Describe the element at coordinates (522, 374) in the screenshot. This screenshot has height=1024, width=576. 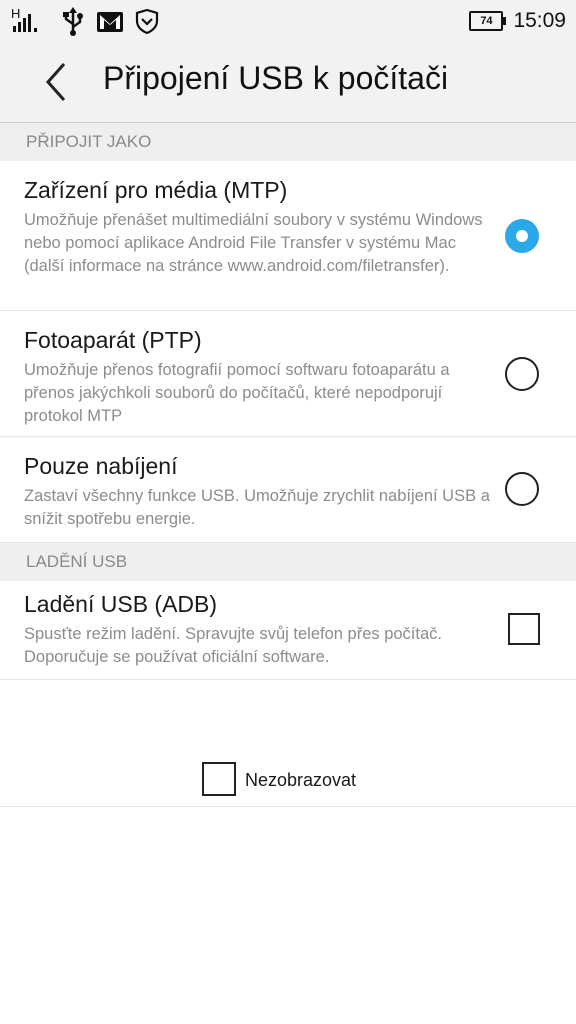
I see `radio-ptp` at that location.